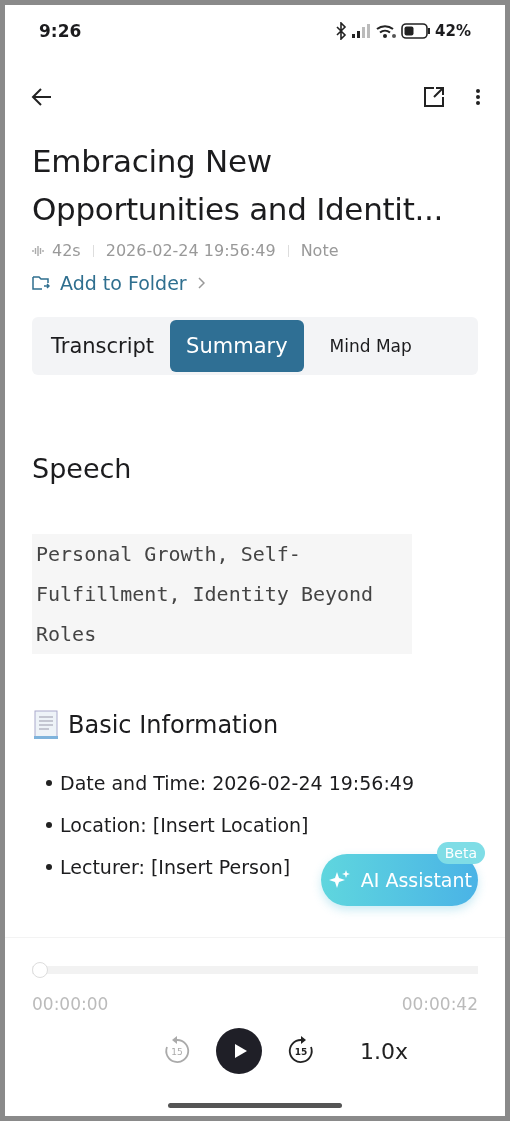 Image resolution: width=510 pixels, height=1121 pixels. I want to click on beta-badge: Beta, so click(460, 853).